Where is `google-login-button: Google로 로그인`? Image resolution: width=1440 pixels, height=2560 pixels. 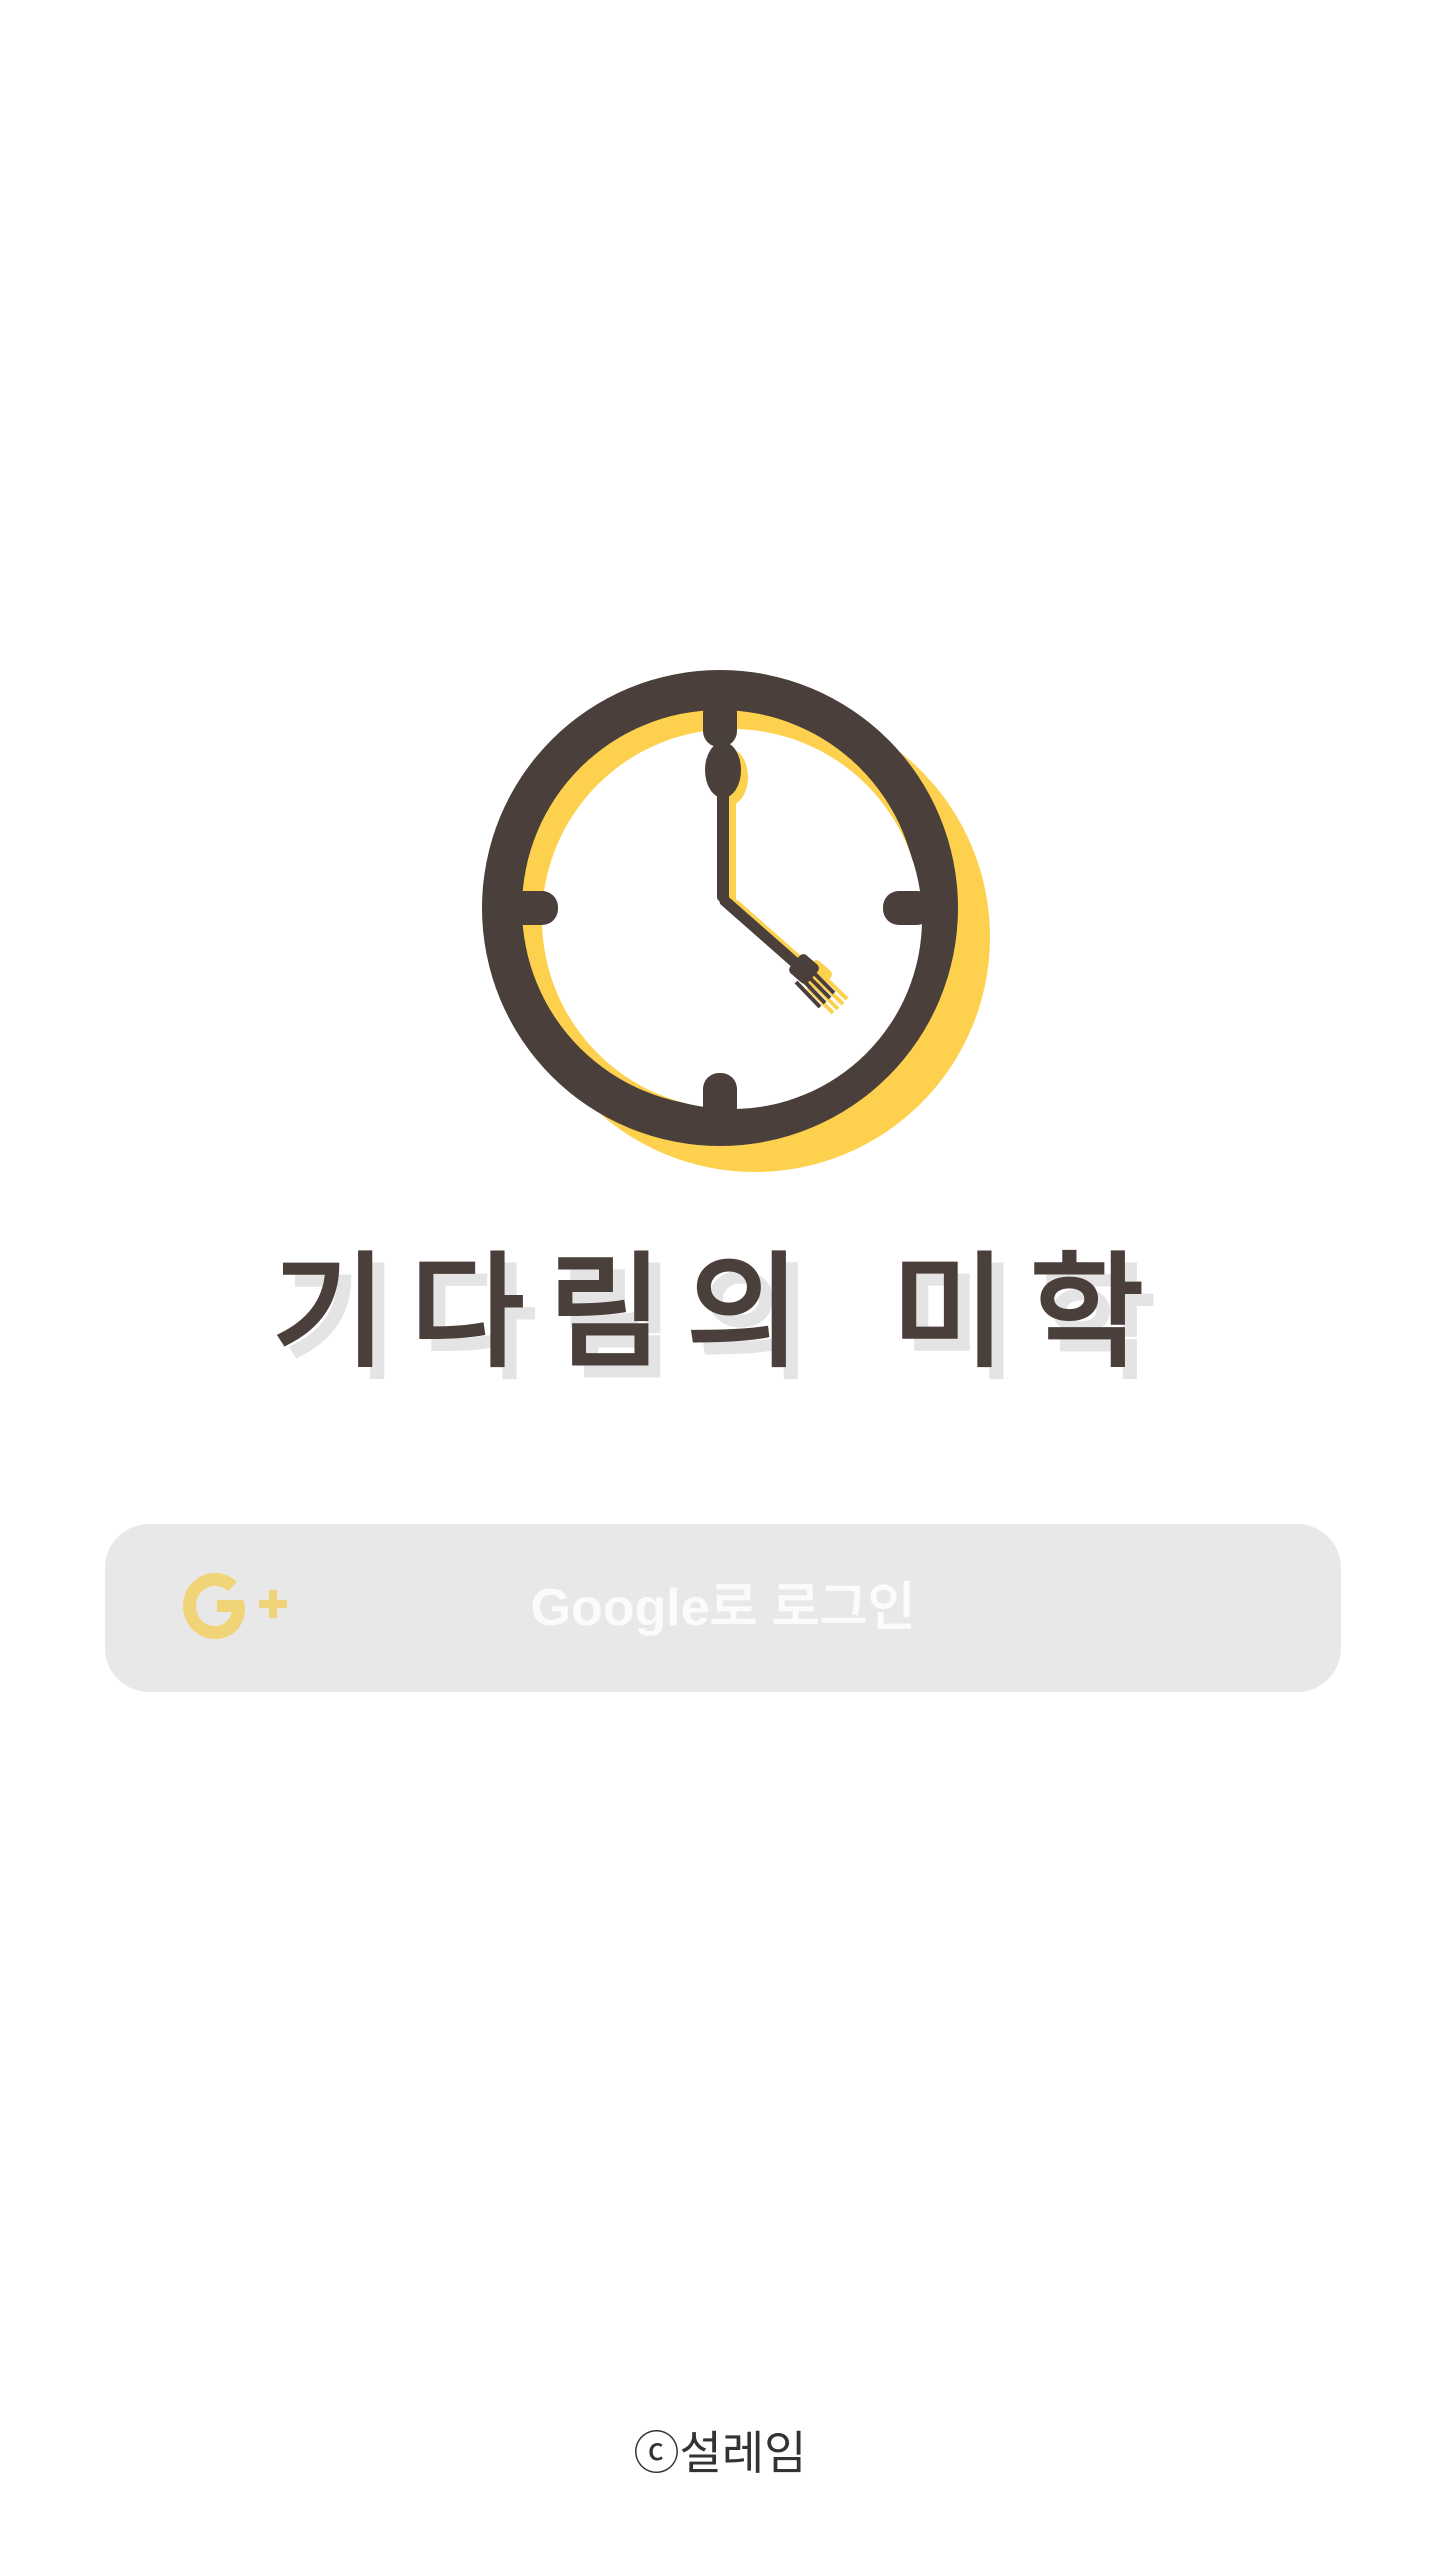
google-login-button: Google로 로그인 is located at coordinates (723, 1608).